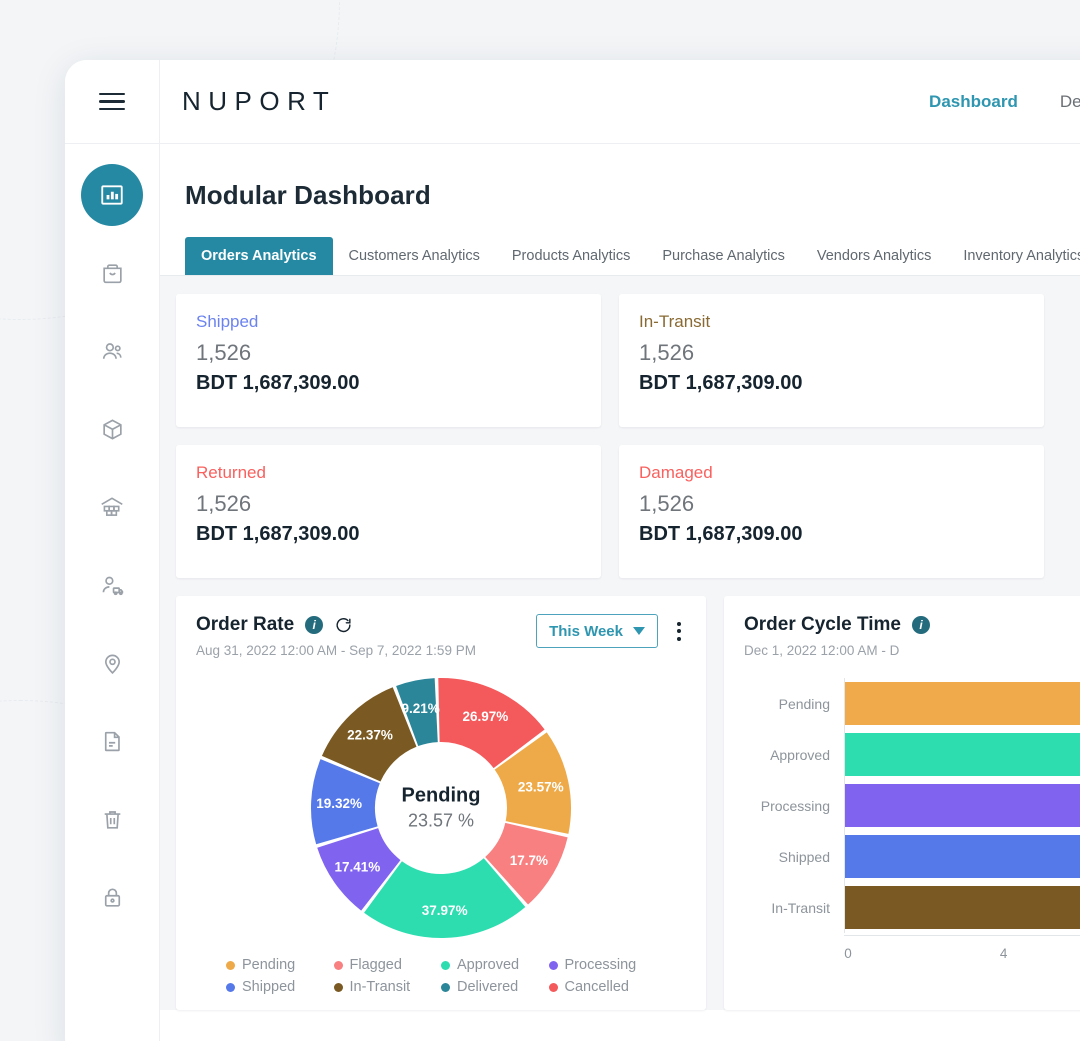  What do you see at coordinates (486, 716) in the screenshot?
I see `donut-slice-label: 26.97%` at bounding box center [486, 716].